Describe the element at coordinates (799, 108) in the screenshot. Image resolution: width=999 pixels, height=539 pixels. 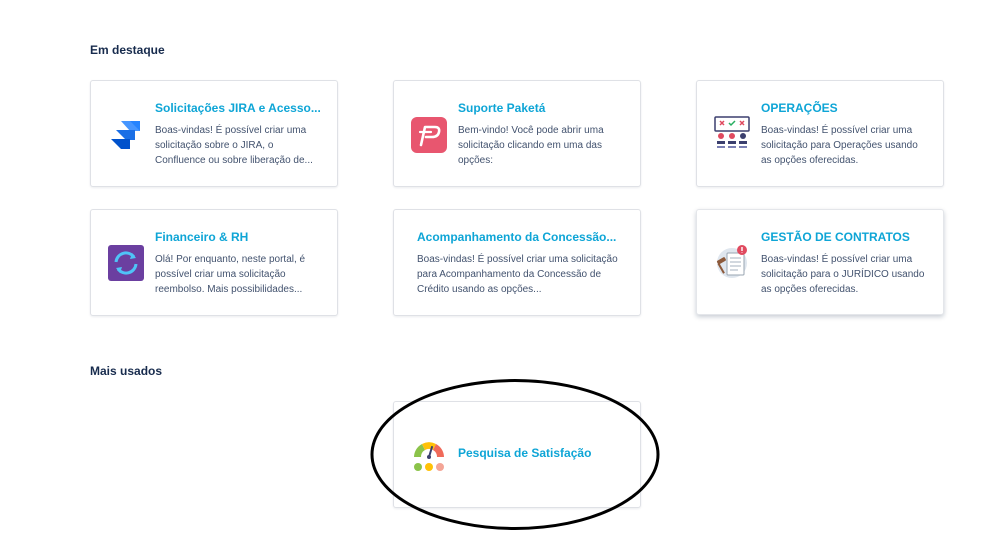
I see `card-title: OPERAÇÕES` at that location.